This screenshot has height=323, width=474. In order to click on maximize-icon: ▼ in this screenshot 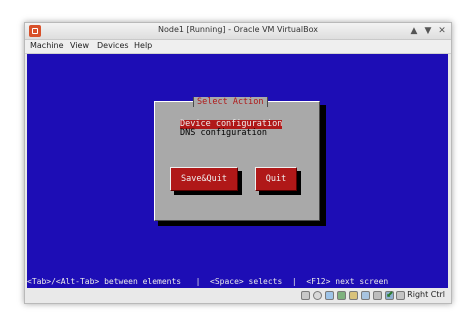, I will do `click(428, 31)`.